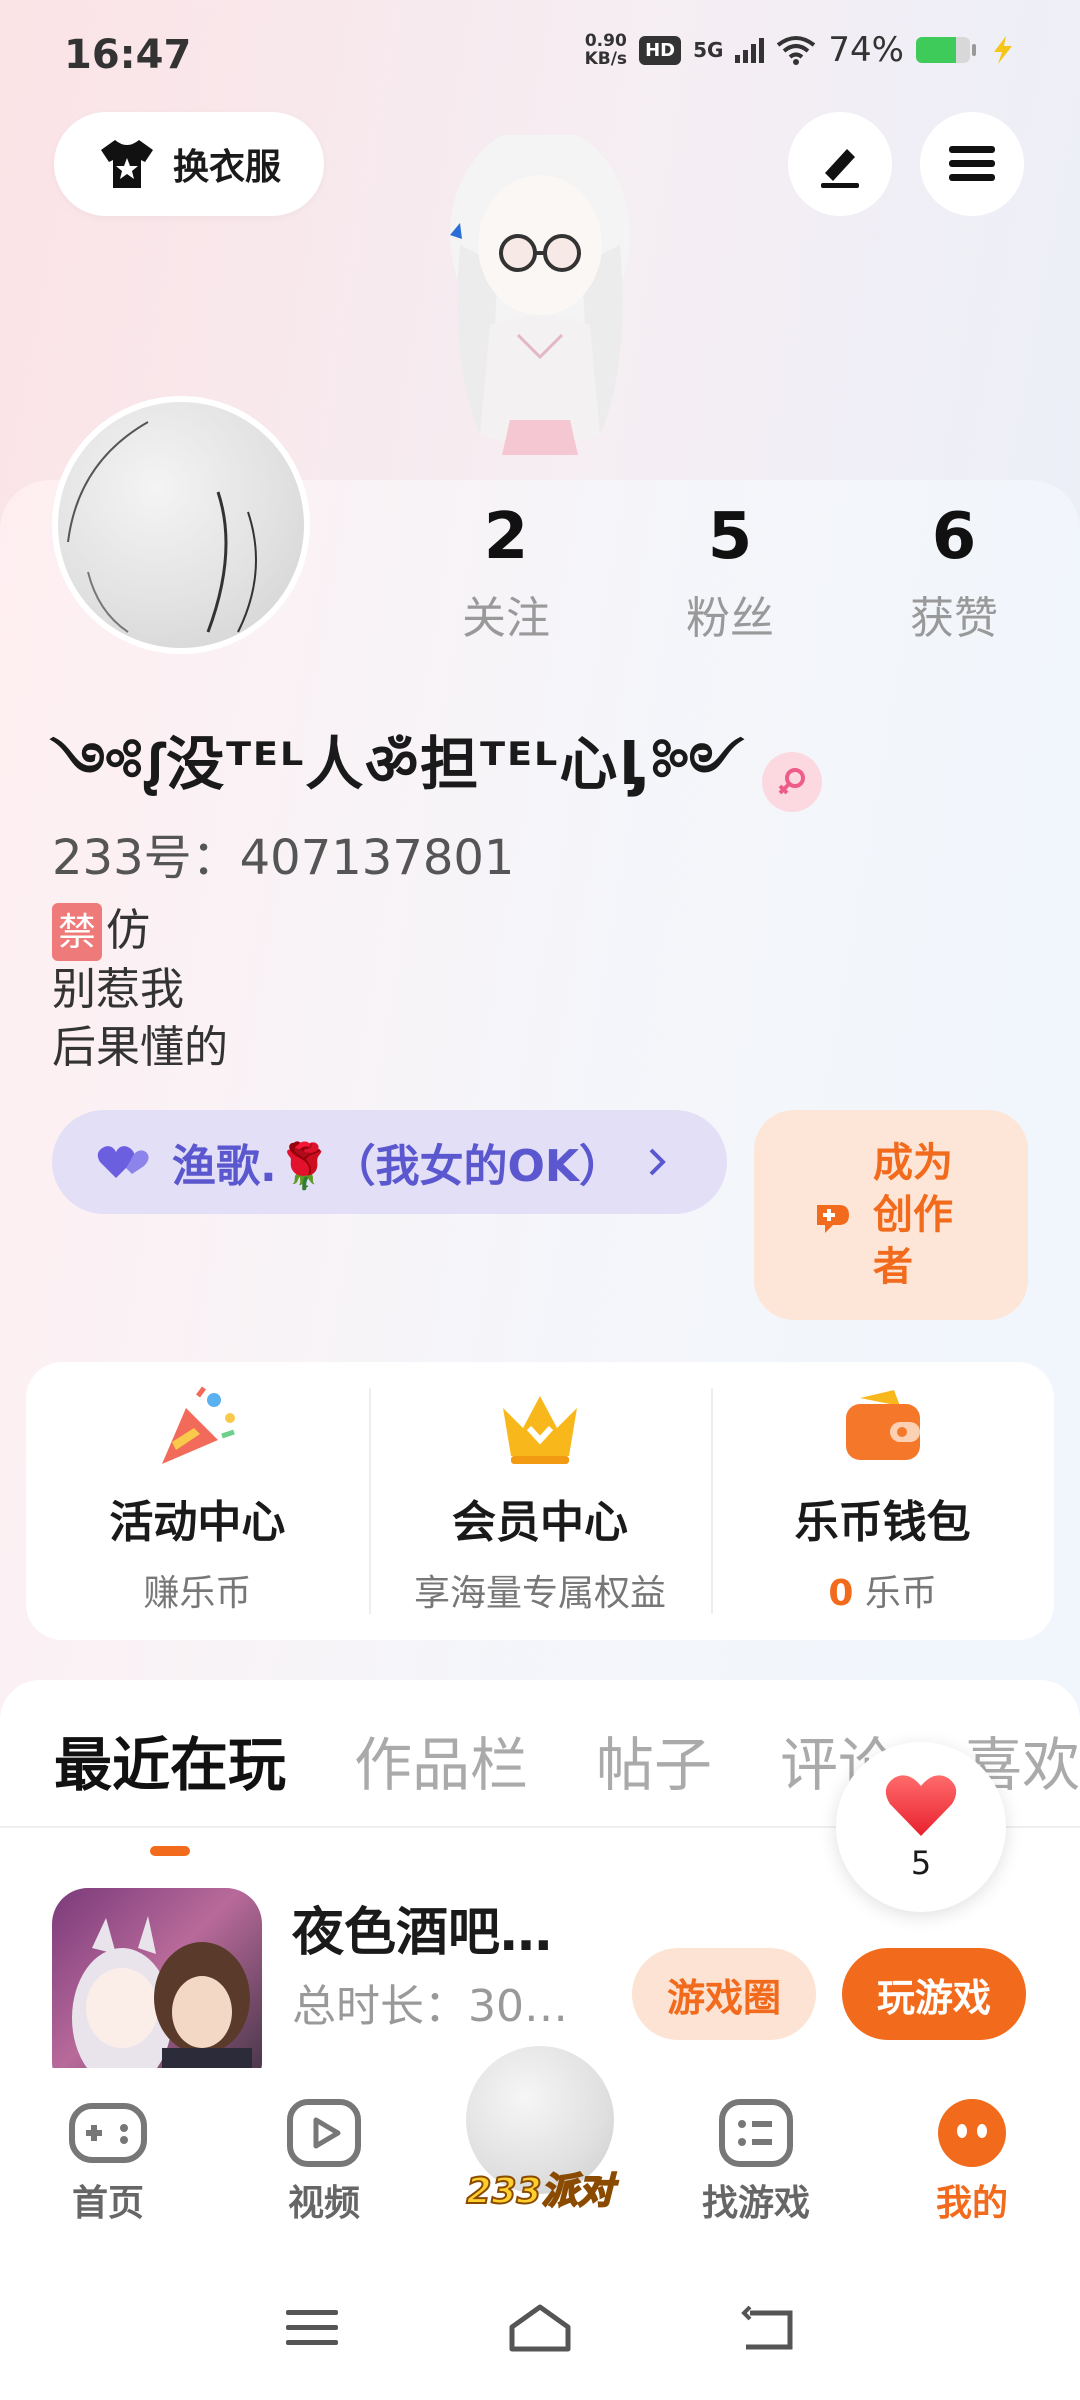 The height and width of the screenshot is (2400, 1080). I want to click on chevron-right-icon, so click(657, 1162).